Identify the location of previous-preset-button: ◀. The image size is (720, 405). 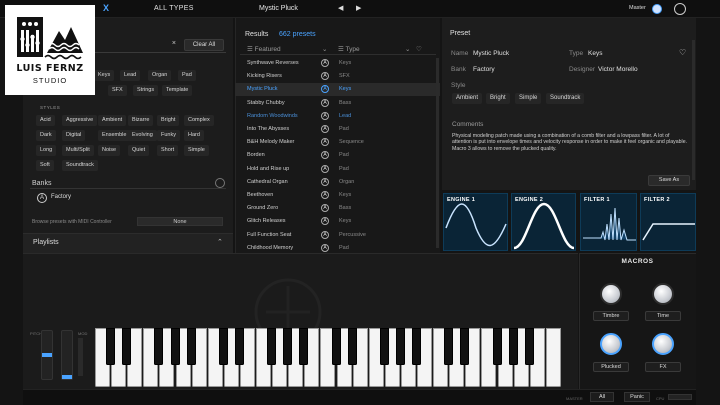
(340, 8).